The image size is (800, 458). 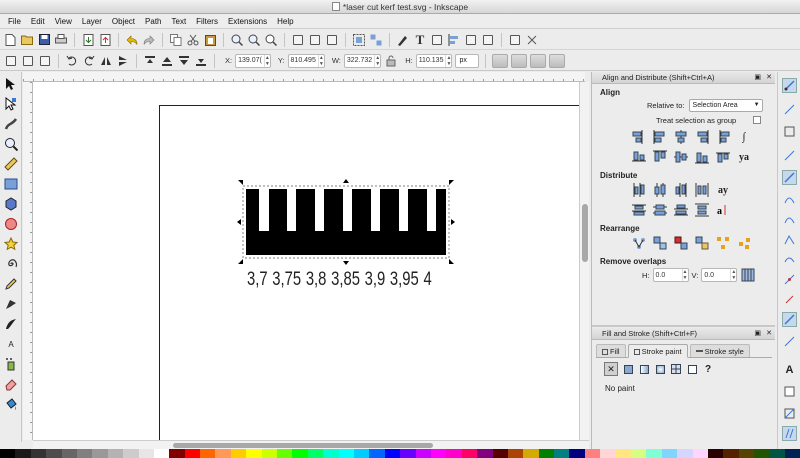 I want to click on zoom-selection-icon, so click(x=237, y=40).